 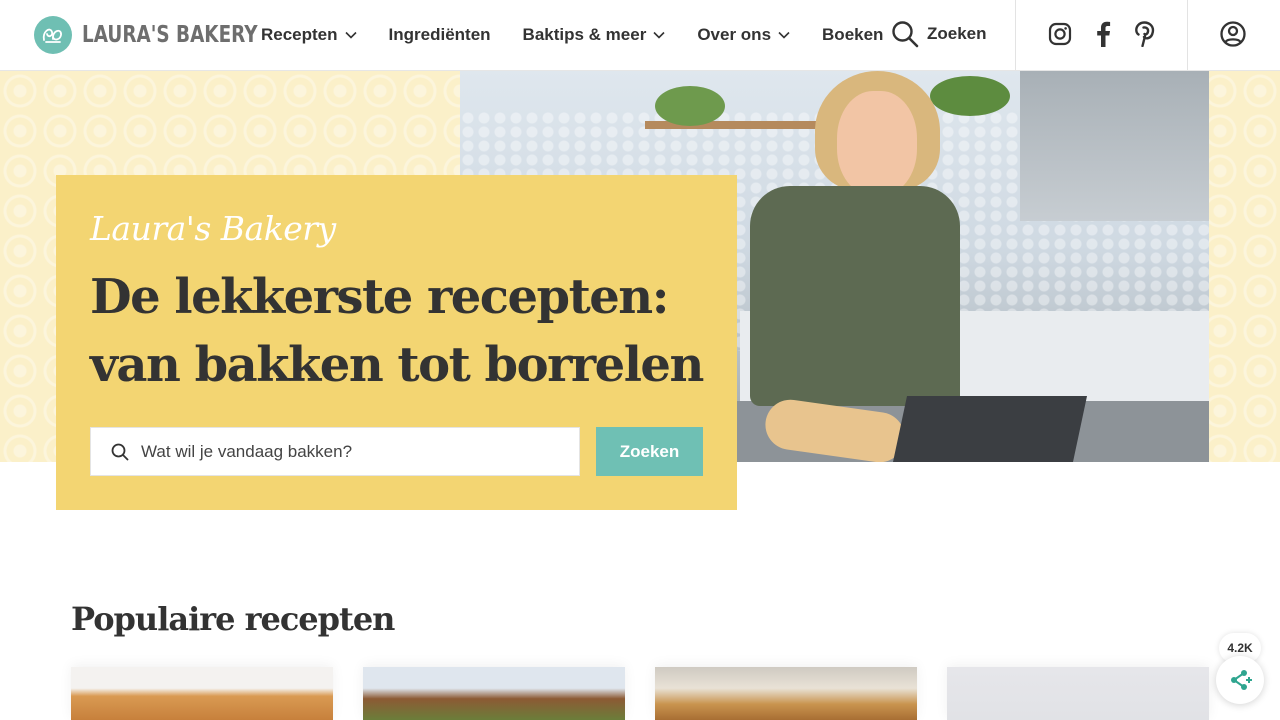 I want to click on nav-item-boeken: Boeken, so click(x=852, y=35).